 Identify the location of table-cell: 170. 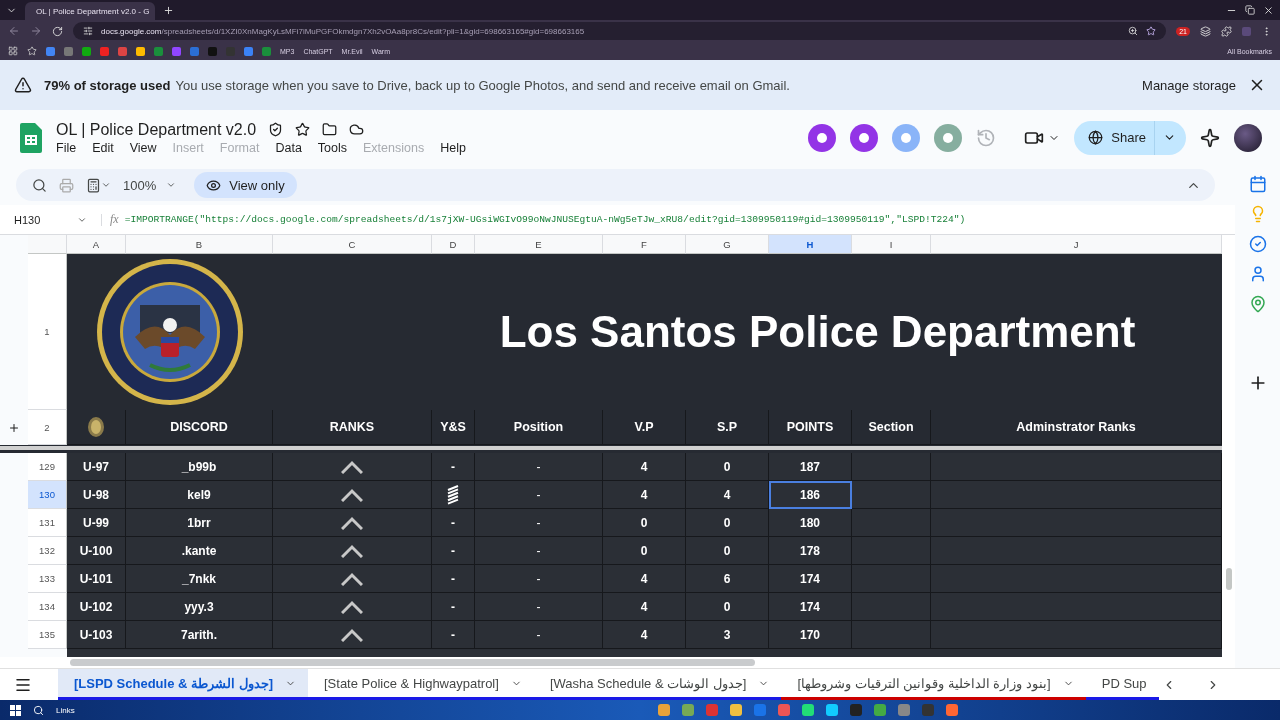
(810, 635).